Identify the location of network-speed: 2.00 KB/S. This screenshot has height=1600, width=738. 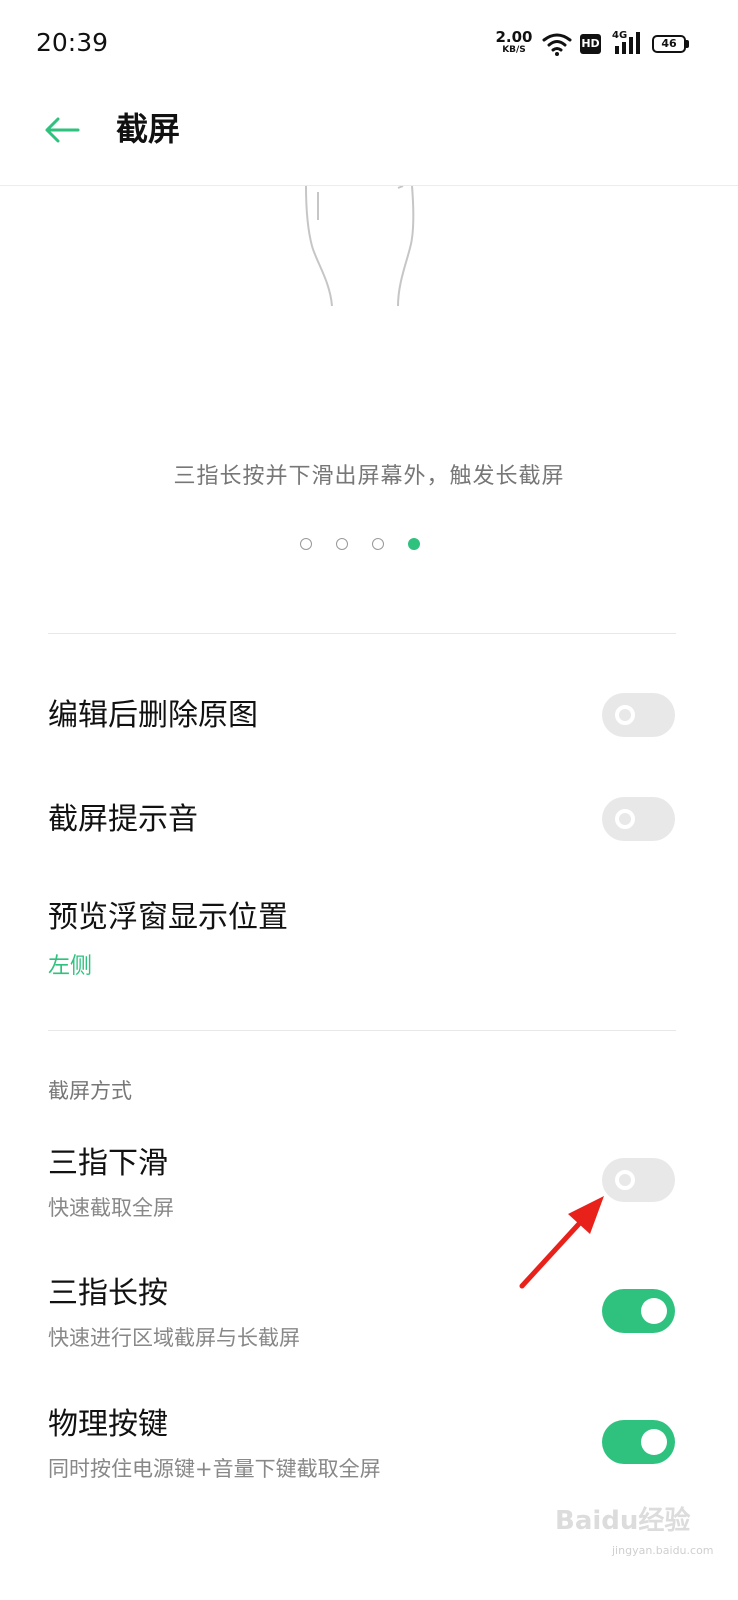
(514, 42).